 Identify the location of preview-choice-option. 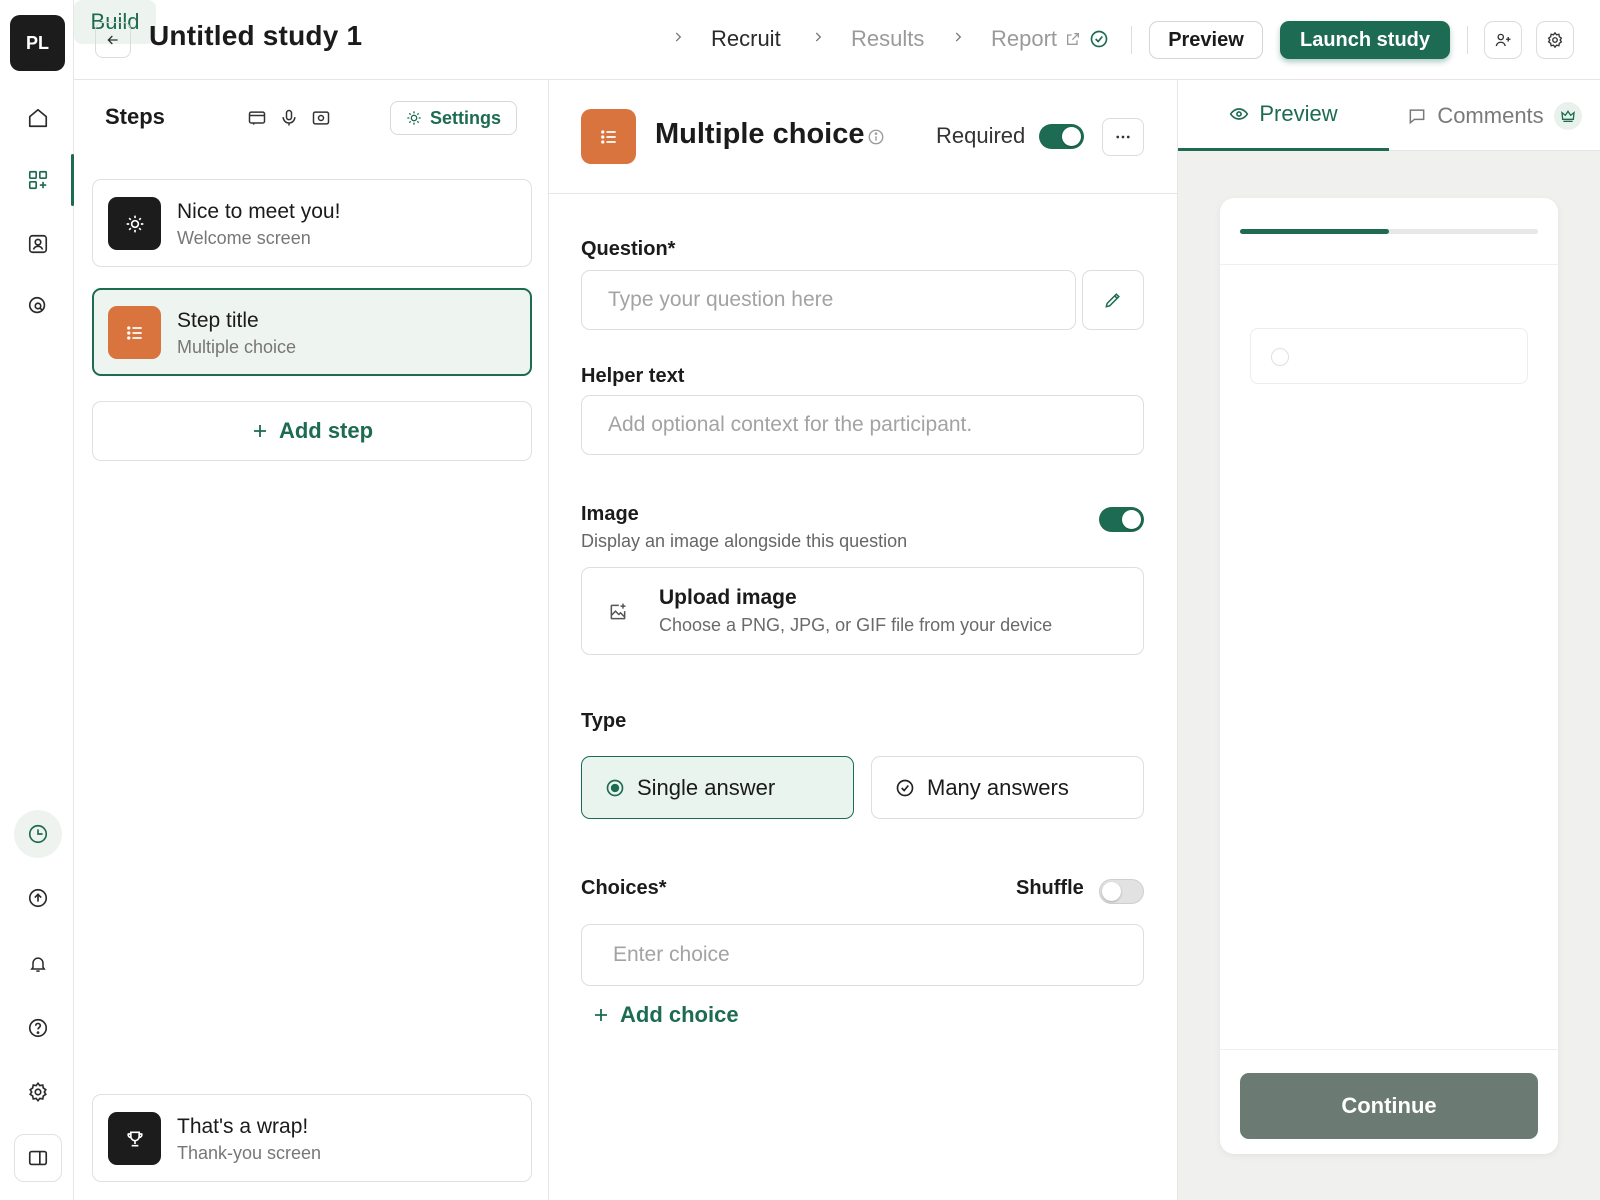
(1389, 356).